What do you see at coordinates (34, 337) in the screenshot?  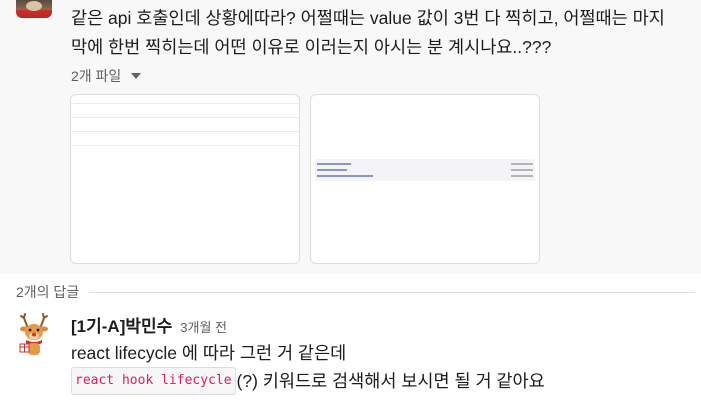 I see `reindeer-avatar-icon` at bounding box center [34, 337].